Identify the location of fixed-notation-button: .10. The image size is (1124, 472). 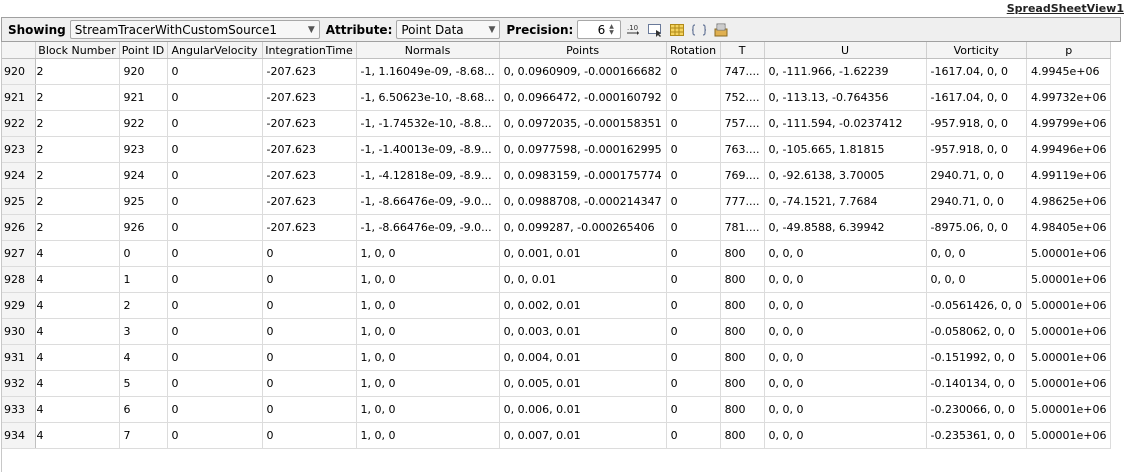
(633, 30).